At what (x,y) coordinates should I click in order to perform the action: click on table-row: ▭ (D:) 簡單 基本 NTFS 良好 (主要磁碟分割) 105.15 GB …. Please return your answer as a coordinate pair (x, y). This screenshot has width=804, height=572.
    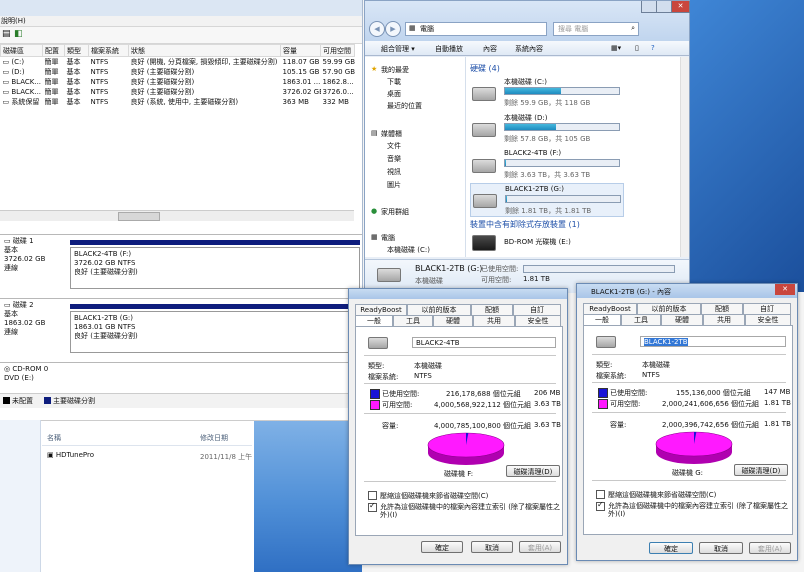
    Looking at the image, I should click on (178, 72).